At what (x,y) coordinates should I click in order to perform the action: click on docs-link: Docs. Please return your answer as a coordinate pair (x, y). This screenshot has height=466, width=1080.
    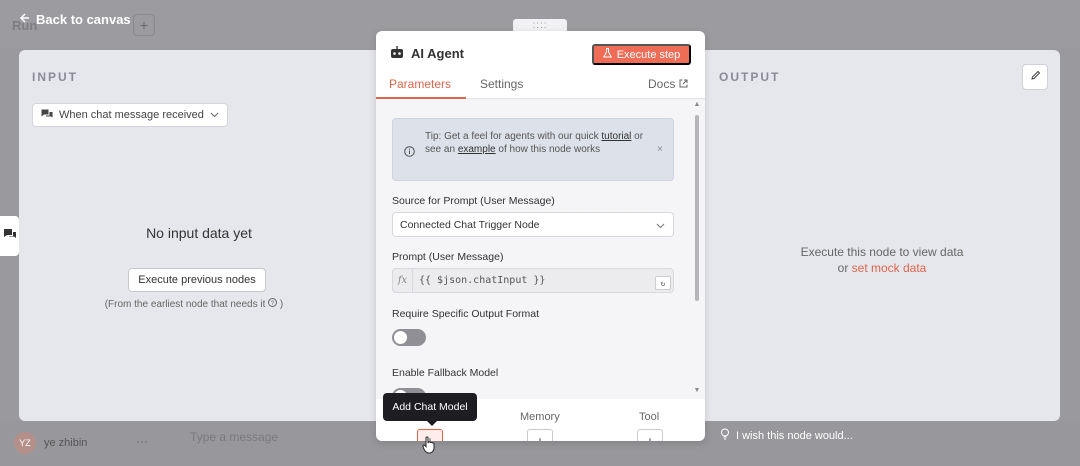
    Looking at the image, I should click on (668, 84).